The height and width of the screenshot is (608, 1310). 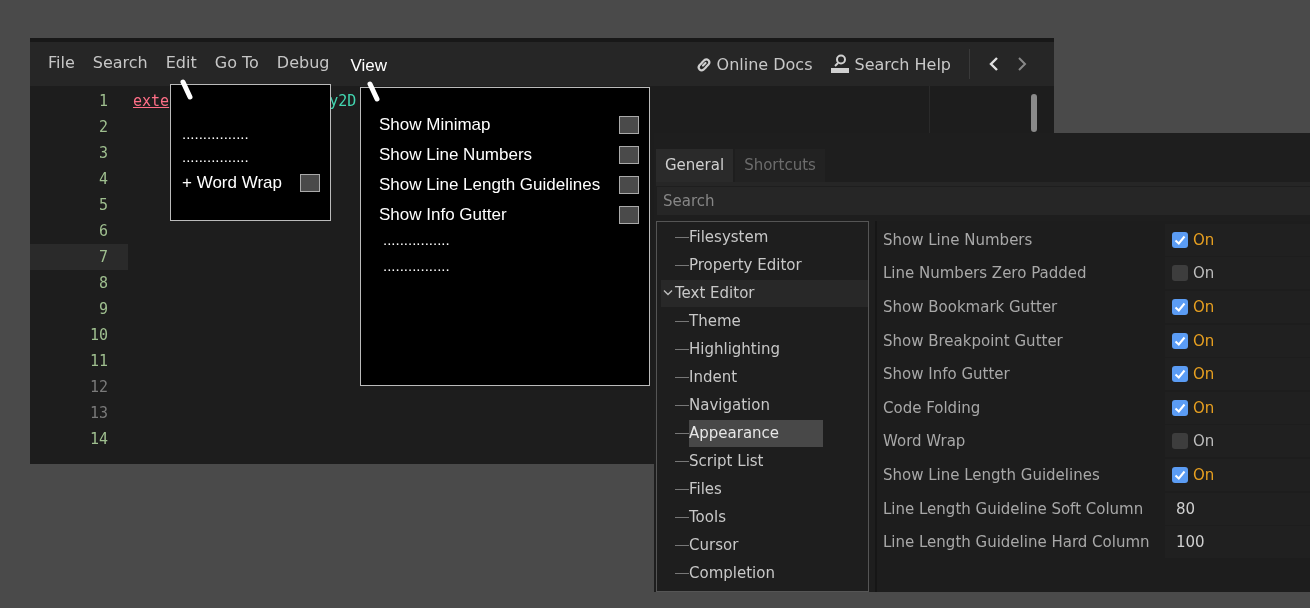 What do you see at coordinates (103, 153) in the screenshot?
I see `line-number: 3` at bounding box center [103, 153].